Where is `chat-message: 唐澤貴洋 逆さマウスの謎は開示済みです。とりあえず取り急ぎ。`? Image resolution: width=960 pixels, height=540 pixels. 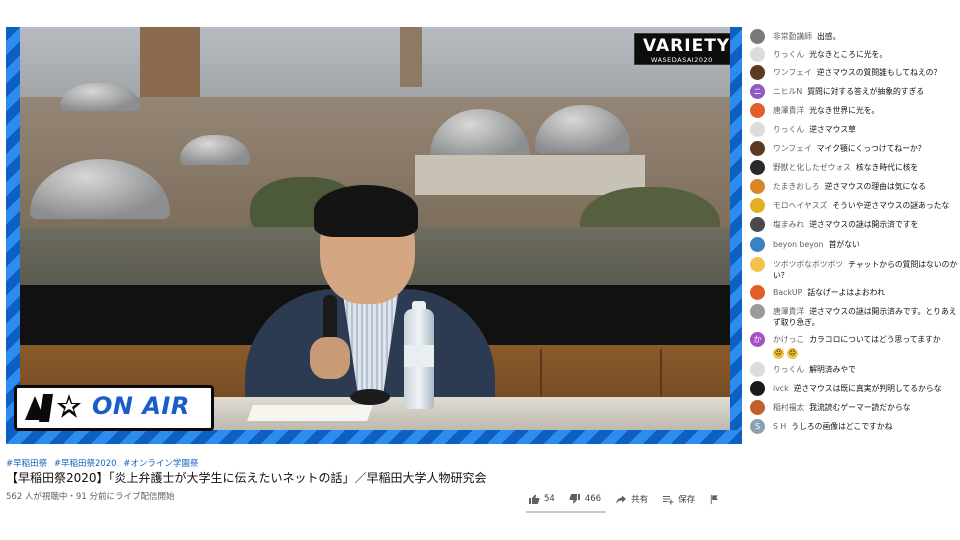
chat-message: 唐澤貴洋 逆さマウスの謎は開示済みです。とりあえず取り急ぎ。 is located at coordinates (854, 316).